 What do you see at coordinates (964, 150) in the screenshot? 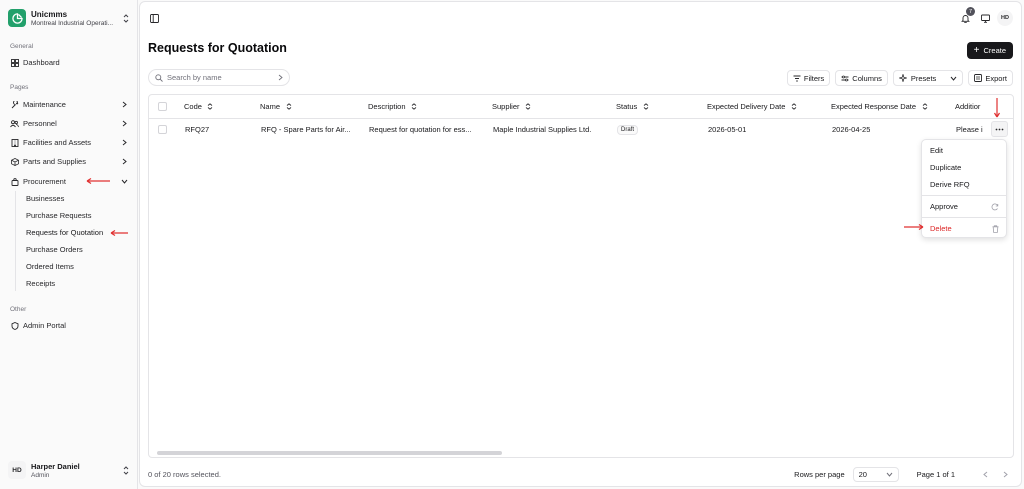
I see `menu-item-edit: Edit` at bounding box center [964, 150].